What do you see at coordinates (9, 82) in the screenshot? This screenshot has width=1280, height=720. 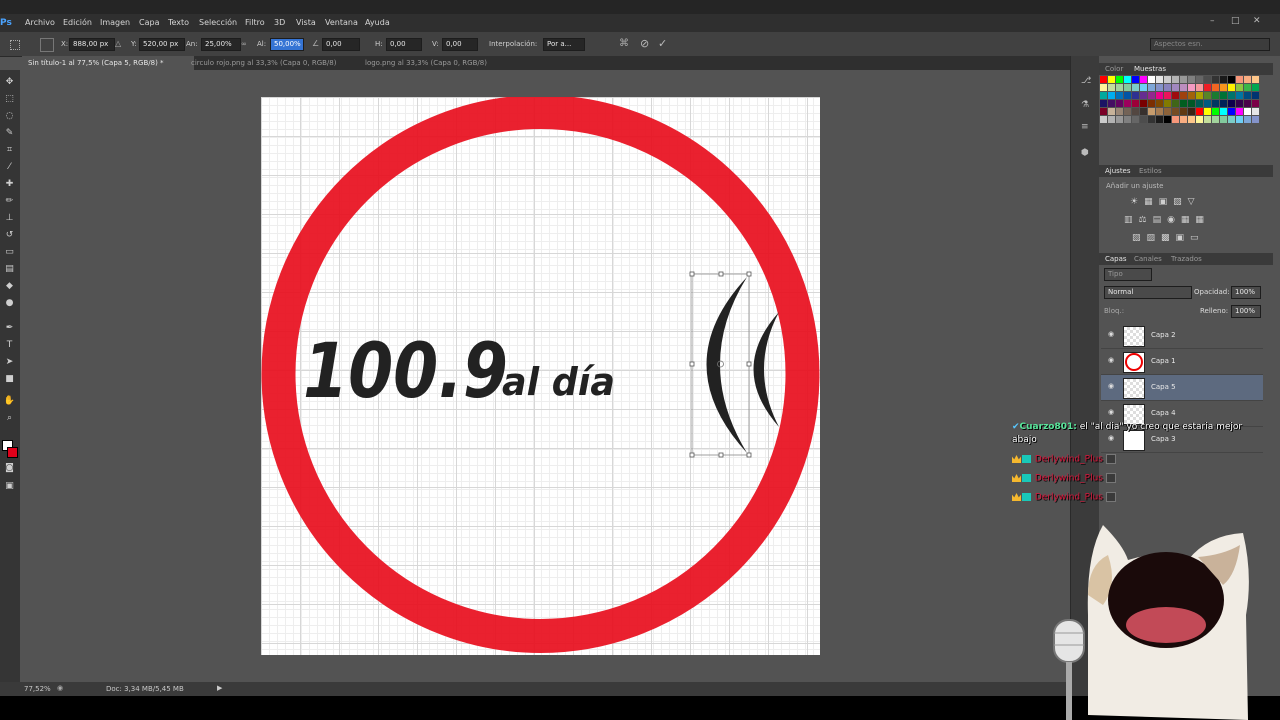 I see `move-tool-icon: ✥` at bounding box center [9, 82].